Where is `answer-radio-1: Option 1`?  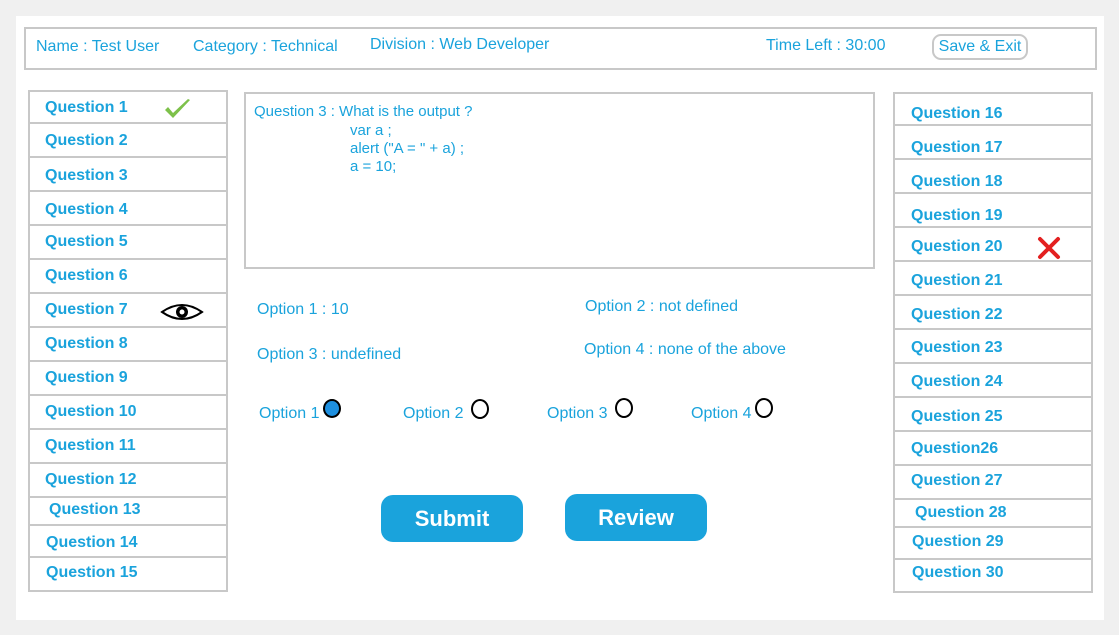 answer-radio-1: Option 1 is located at coordinates (304, 413).